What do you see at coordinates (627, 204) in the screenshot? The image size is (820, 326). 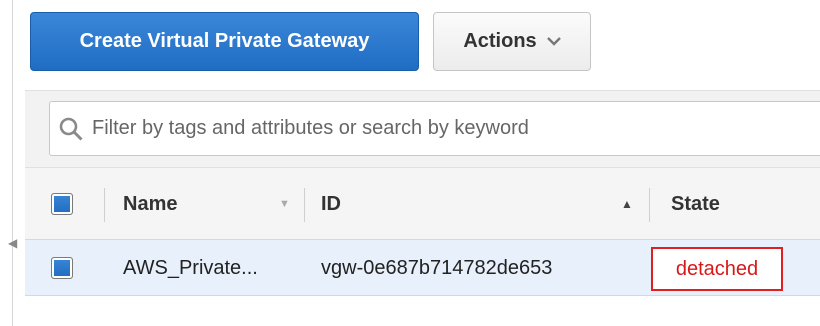 I see `sort-up-icon: ▲` at bounding box center [627, 204].